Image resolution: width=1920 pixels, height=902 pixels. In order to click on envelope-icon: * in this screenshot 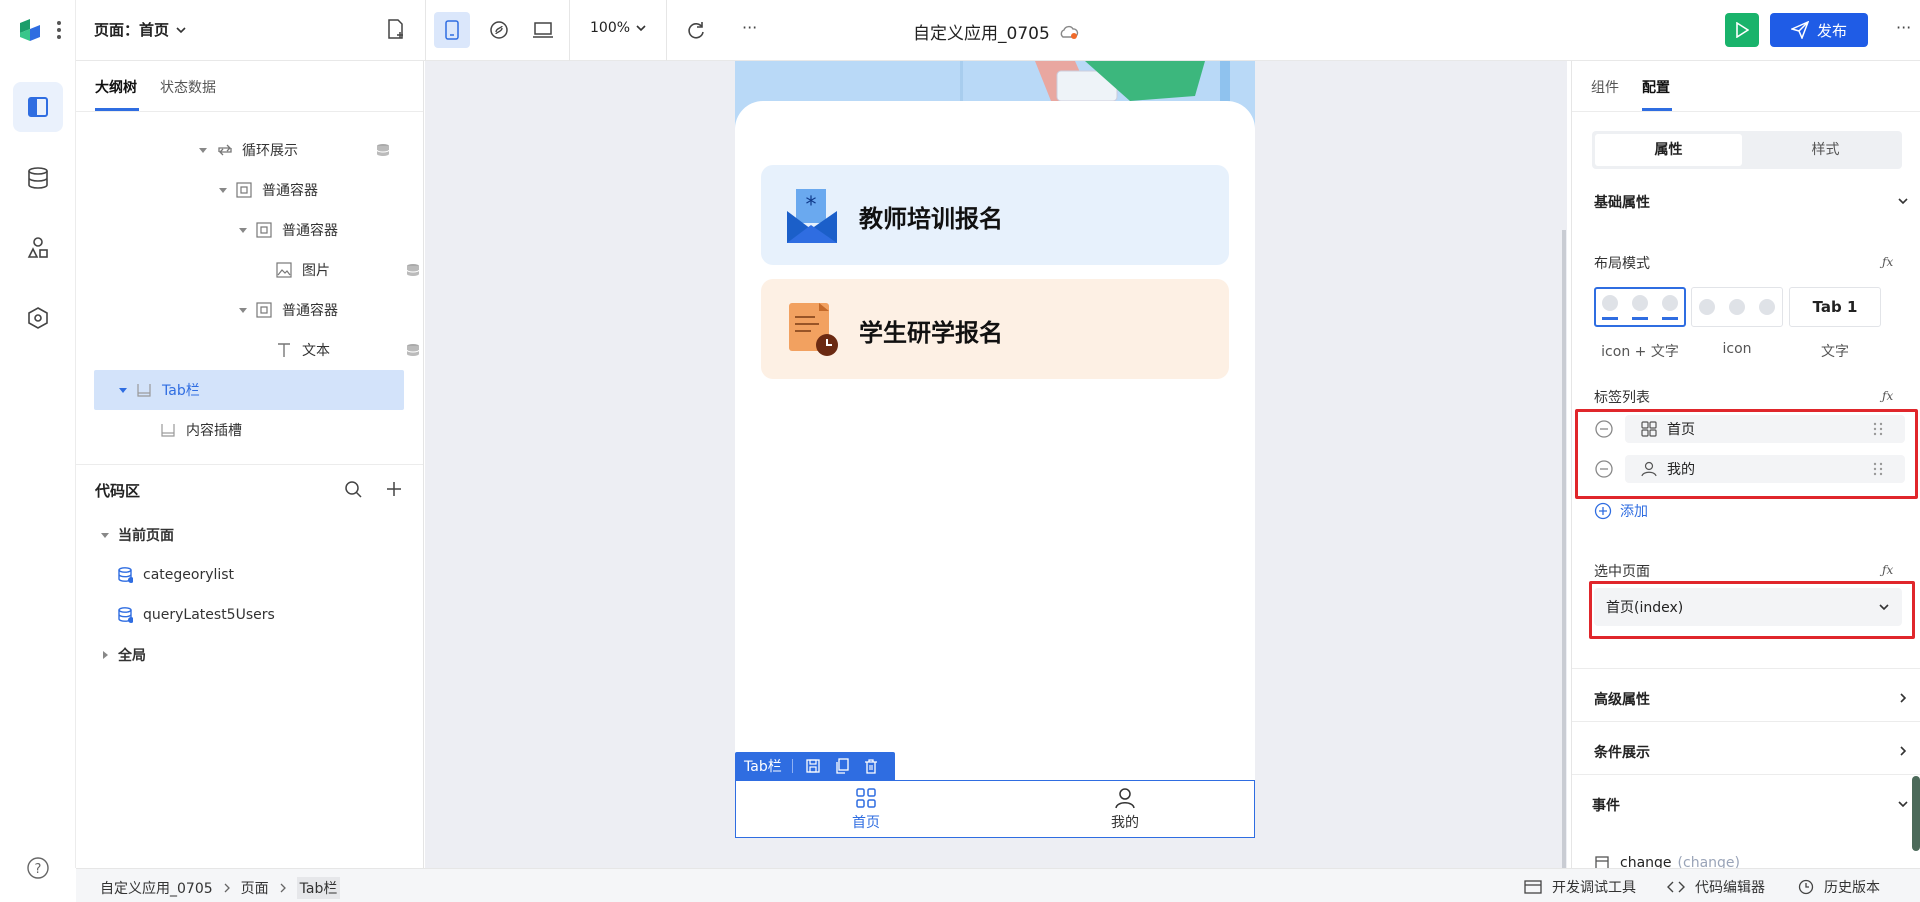, I will do `click(812, 215)`.